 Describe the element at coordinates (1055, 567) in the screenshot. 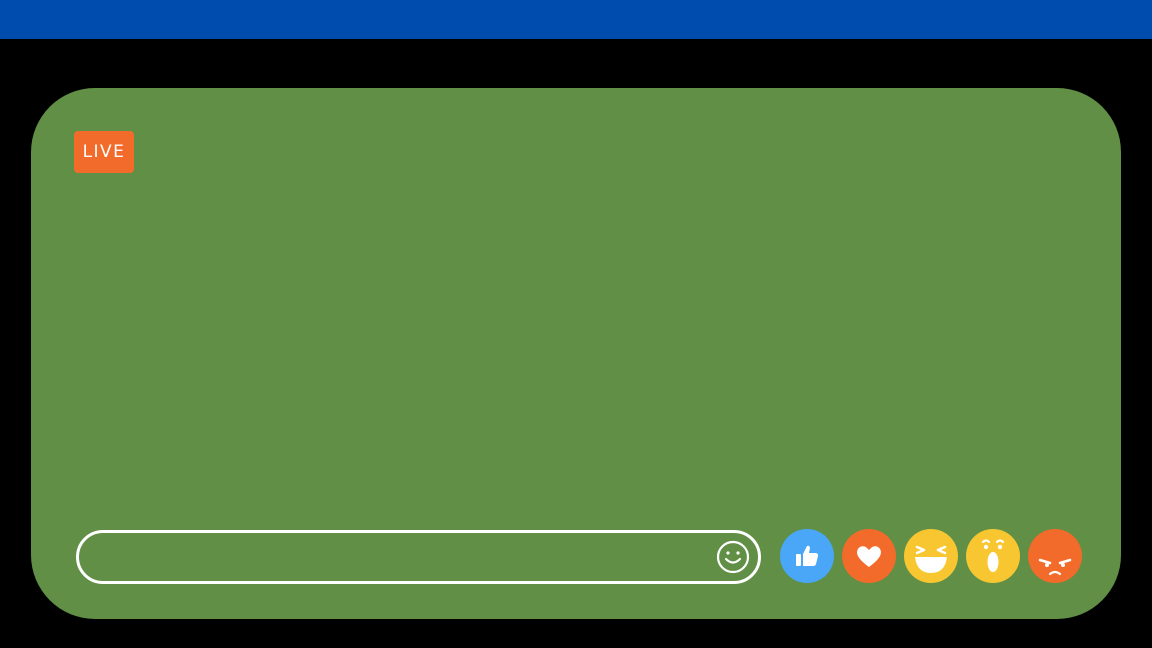

I see `angry-face-icon` at that location.